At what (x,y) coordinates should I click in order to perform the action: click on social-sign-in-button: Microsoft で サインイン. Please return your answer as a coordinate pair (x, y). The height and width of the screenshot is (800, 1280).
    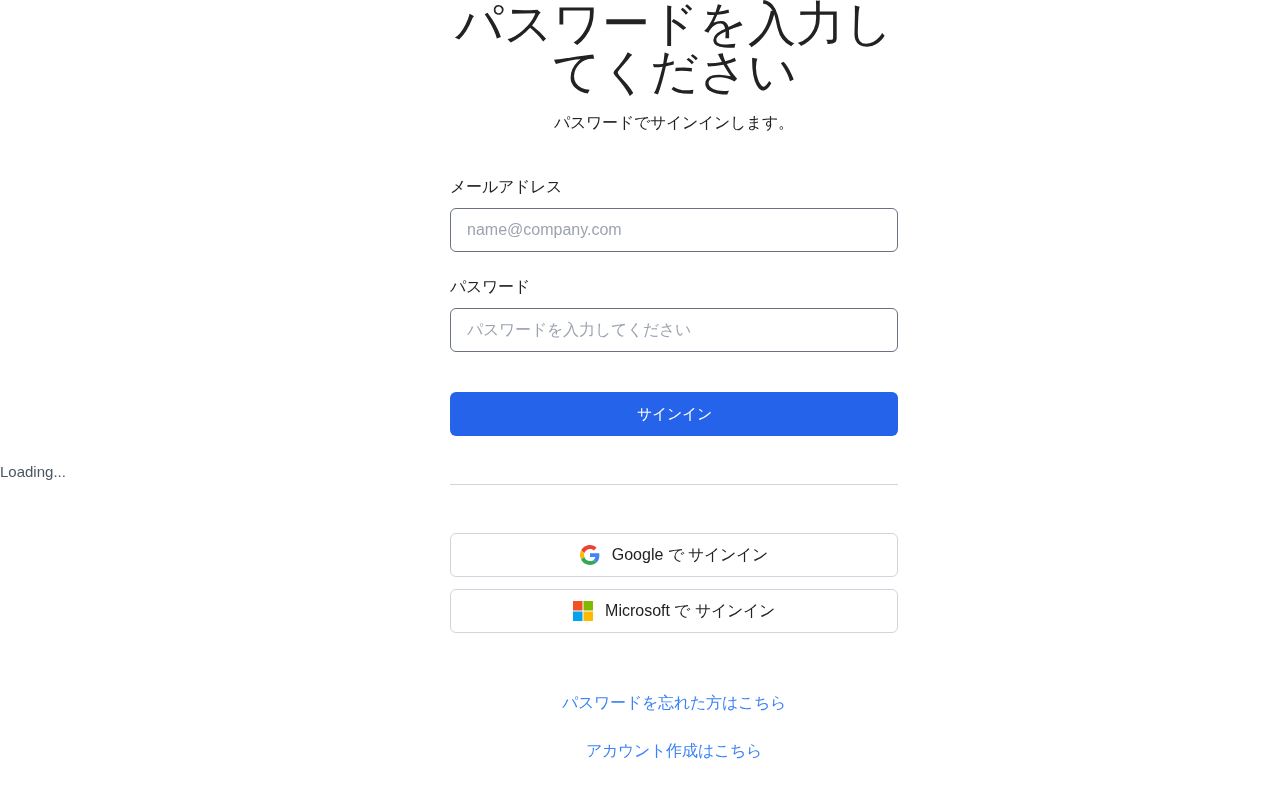
    Looking at the image, I should click on (674, 611).